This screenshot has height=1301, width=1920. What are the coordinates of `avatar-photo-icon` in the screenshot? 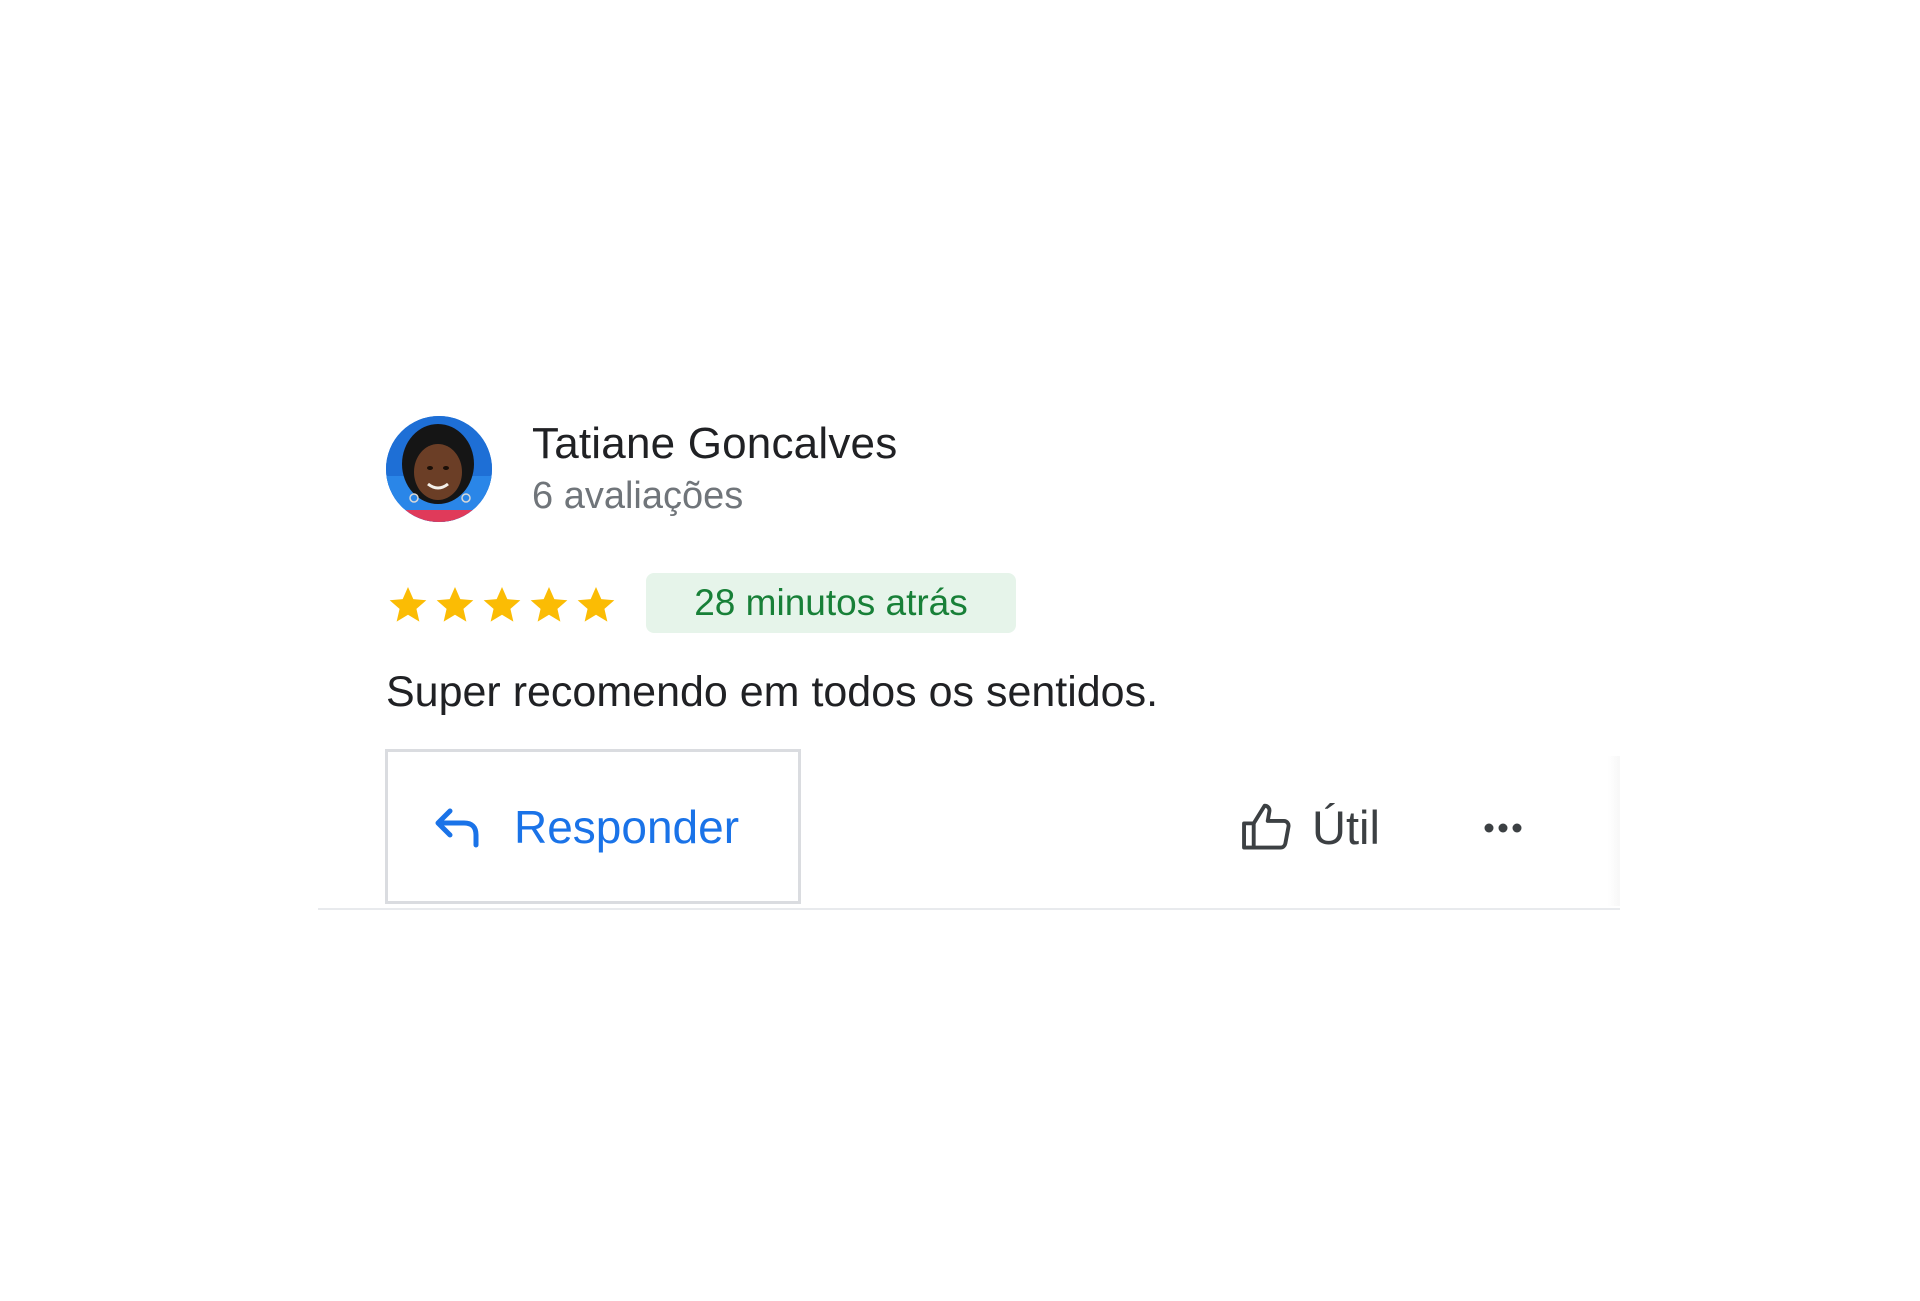 It's located at (439, 469).